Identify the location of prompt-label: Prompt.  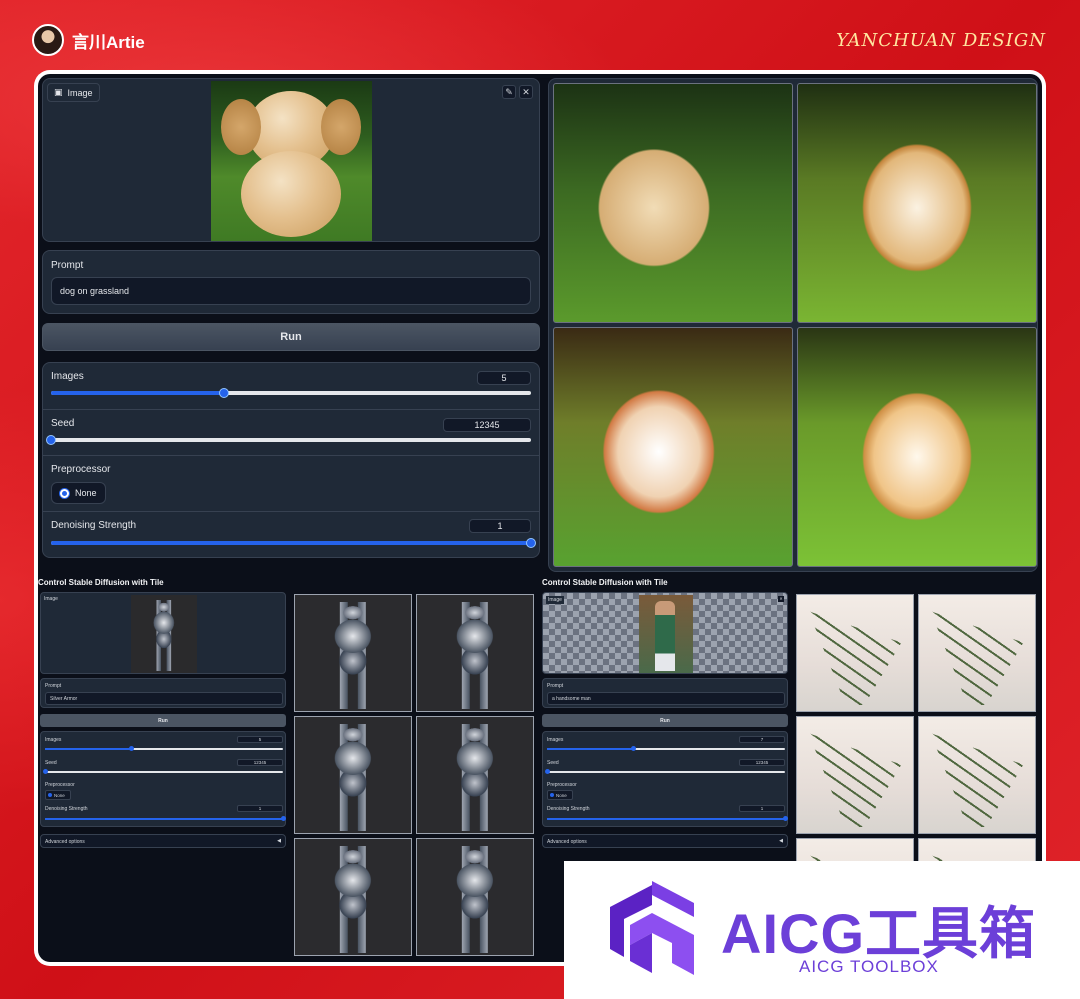
(67, 265).